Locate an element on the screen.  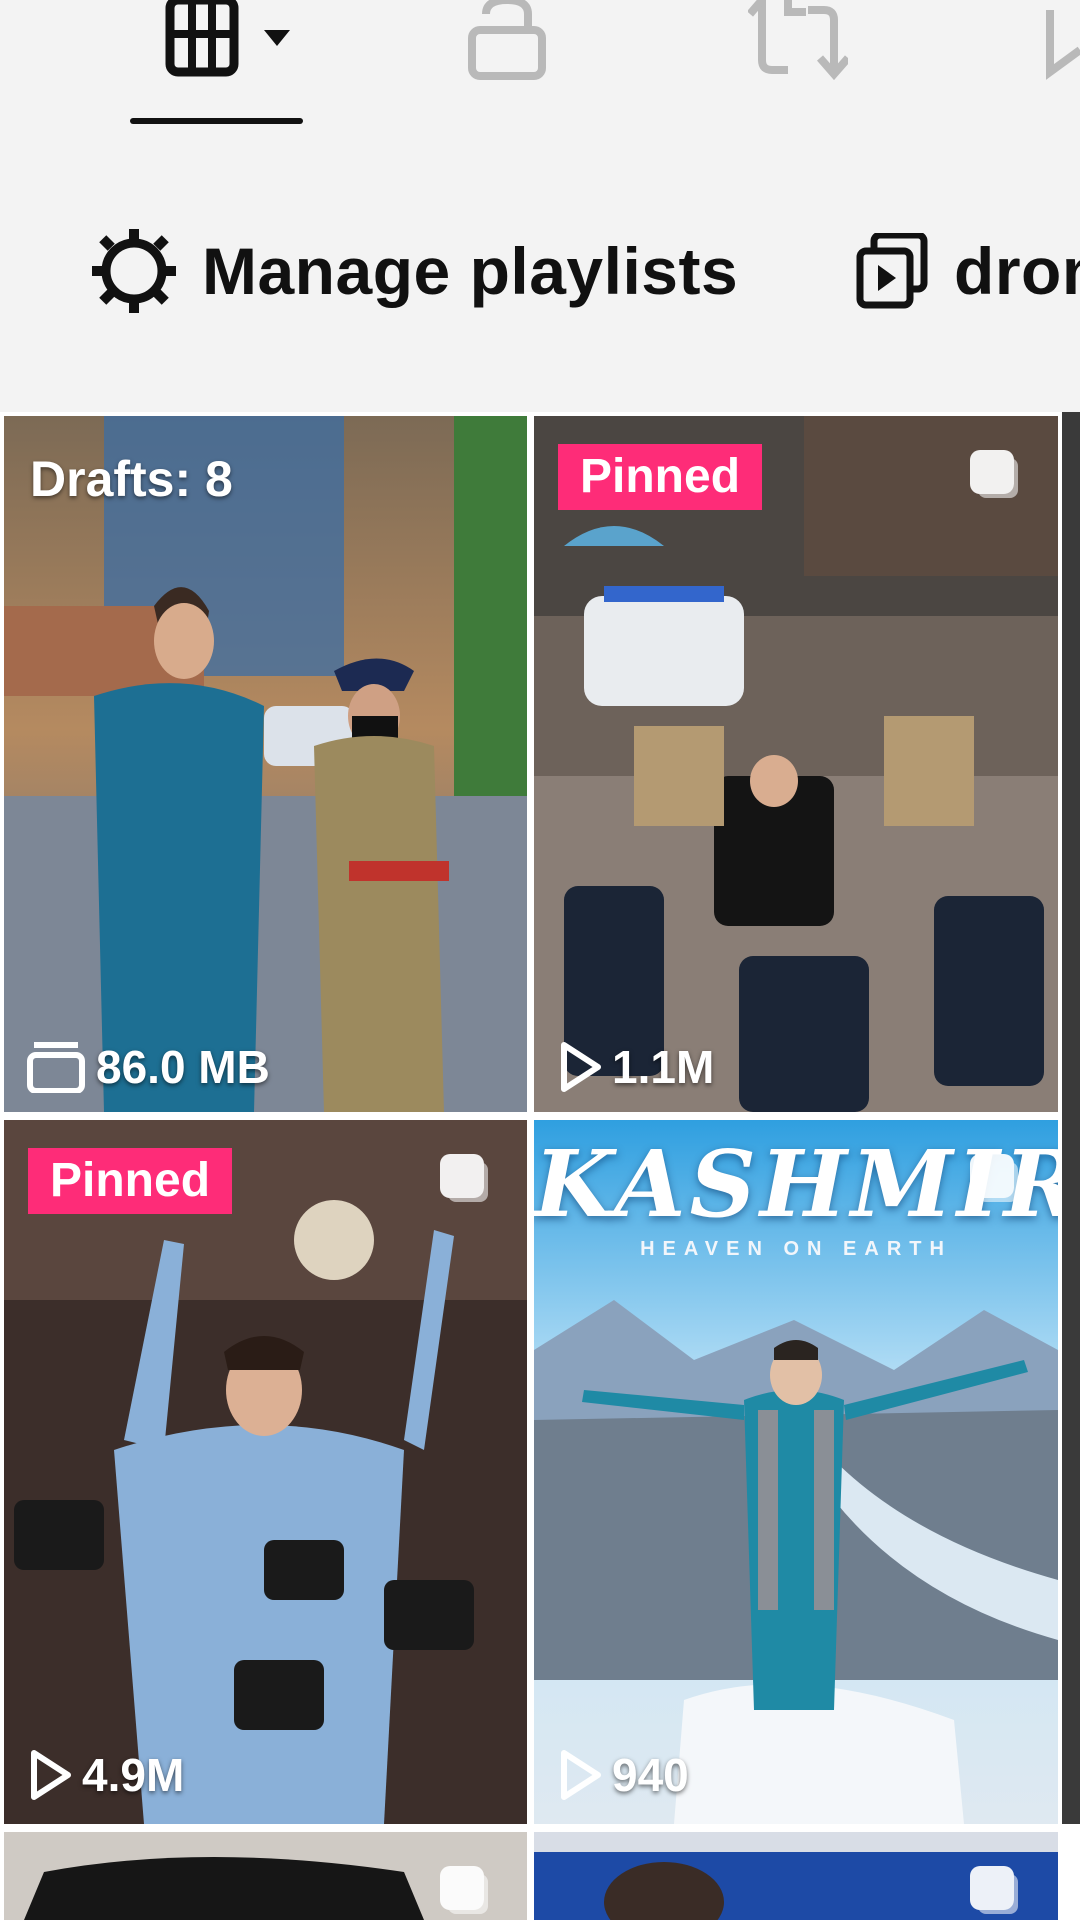
manage-playlists-label: Manage playlists is located at coordinates (470, 271).